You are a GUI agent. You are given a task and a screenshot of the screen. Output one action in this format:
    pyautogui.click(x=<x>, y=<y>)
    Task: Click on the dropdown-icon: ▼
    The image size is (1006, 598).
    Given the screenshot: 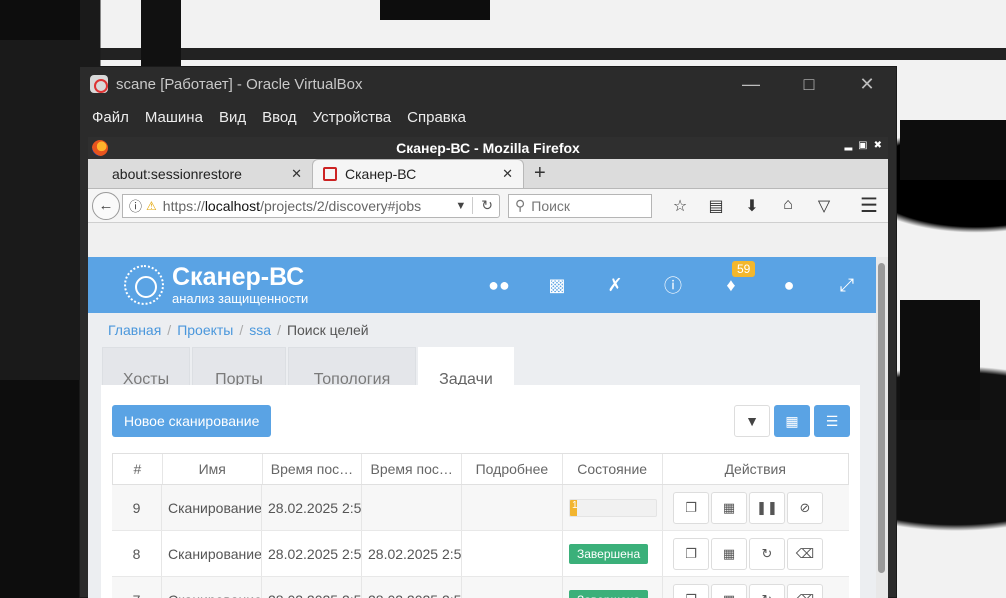 What is the action you would take?
    pyautogui.click(x=460, y=206)
    